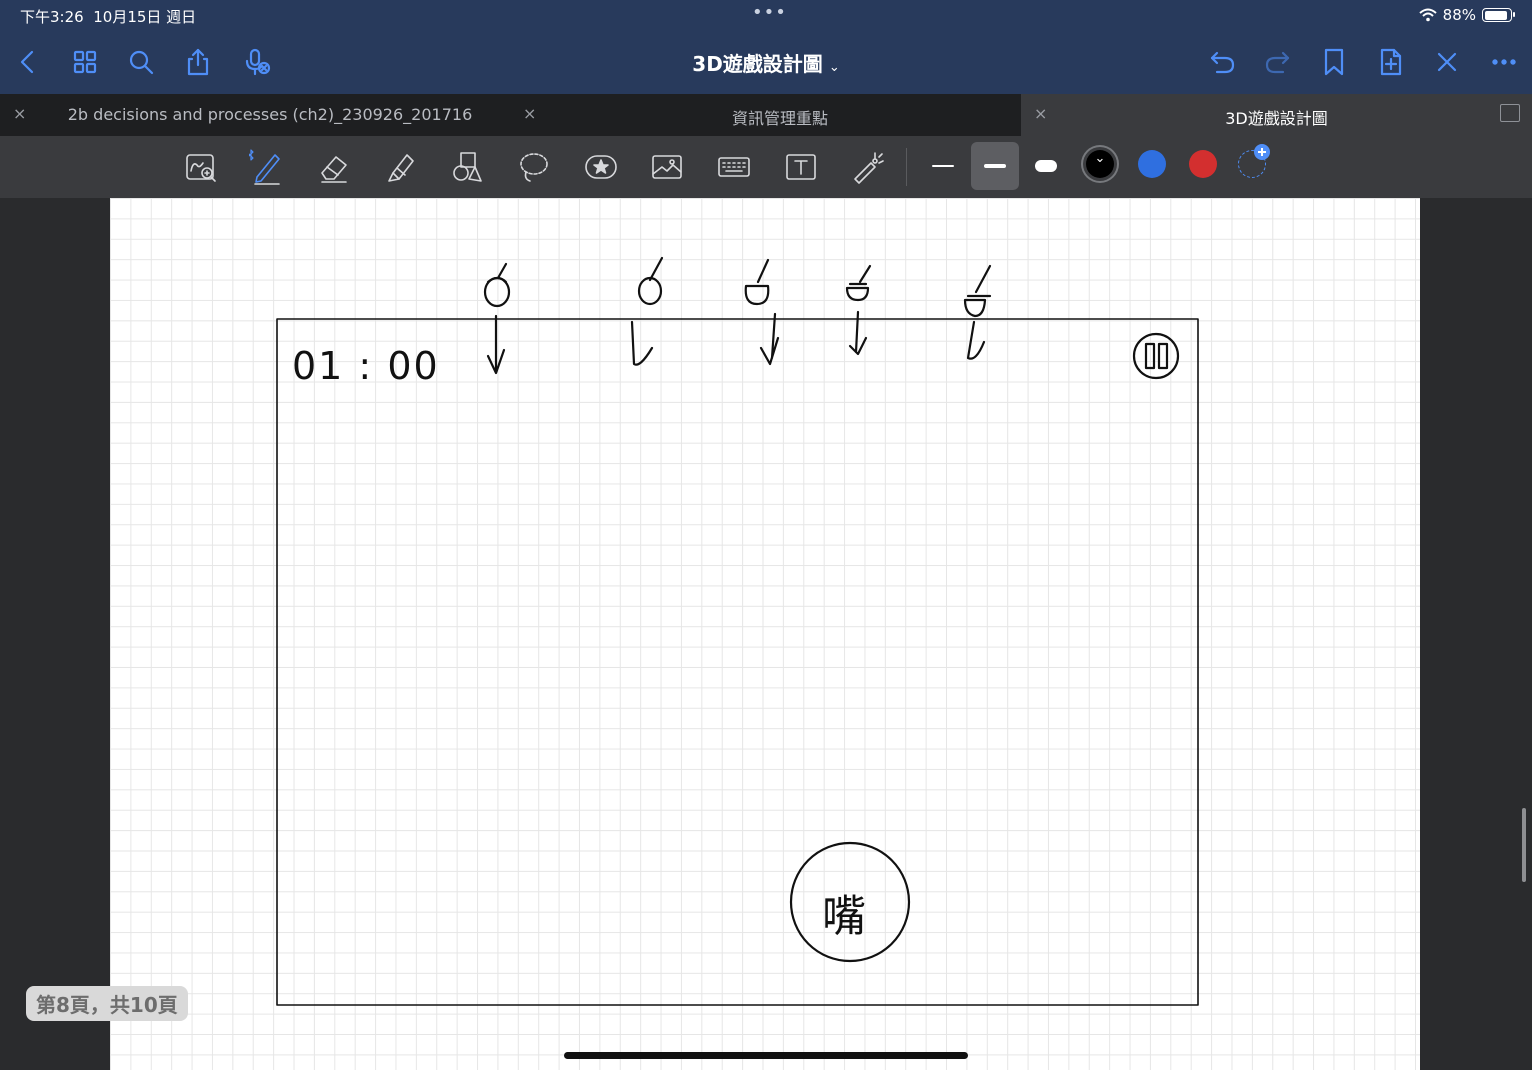 The image size is (1532, 1070). I want to click on tab-label: 3D遊戲設計圖, so click(1276, 118).